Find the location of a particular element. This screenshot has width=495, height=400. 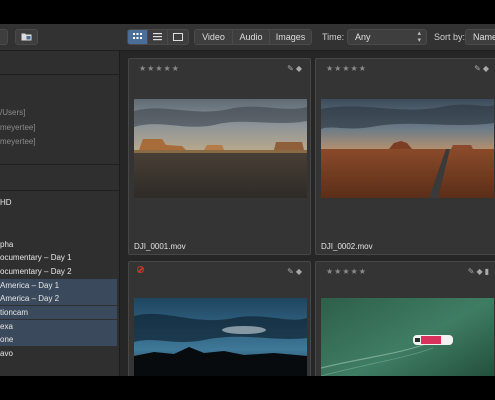

sidebar-item-actioncam: tioncam is located at coordinates (58, 312).